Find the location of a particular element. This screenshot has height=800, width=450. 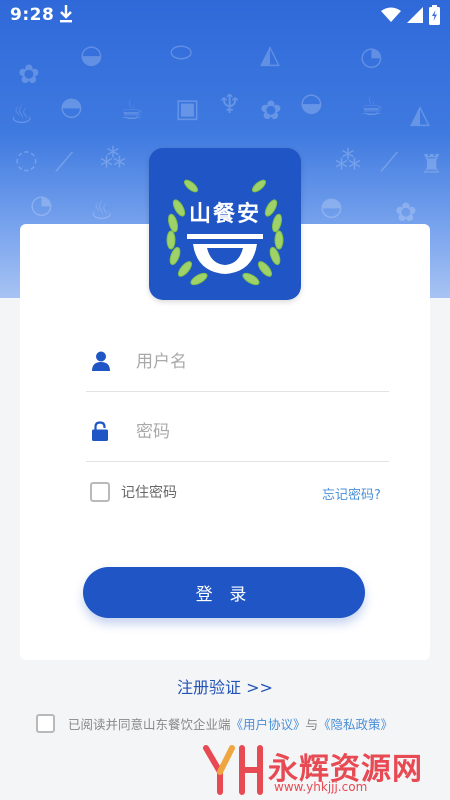

logo-title: 山餐安 is located at coordinates (224, 214).